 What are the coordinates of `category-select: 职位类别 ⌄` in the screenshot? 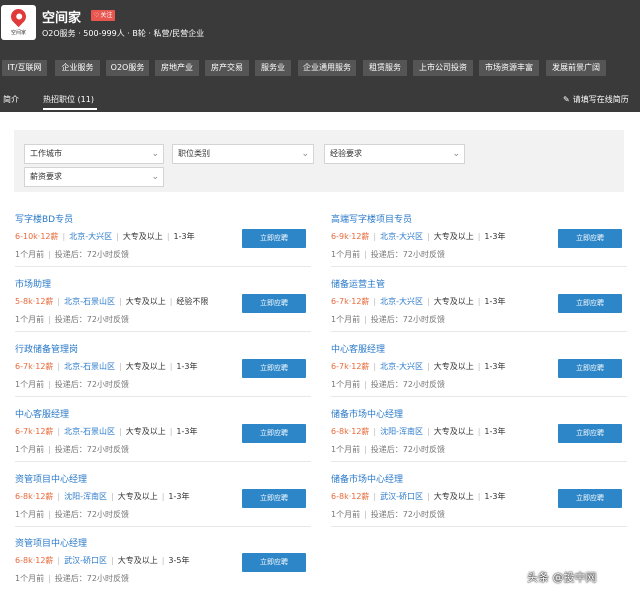 It's located at (243, 154).